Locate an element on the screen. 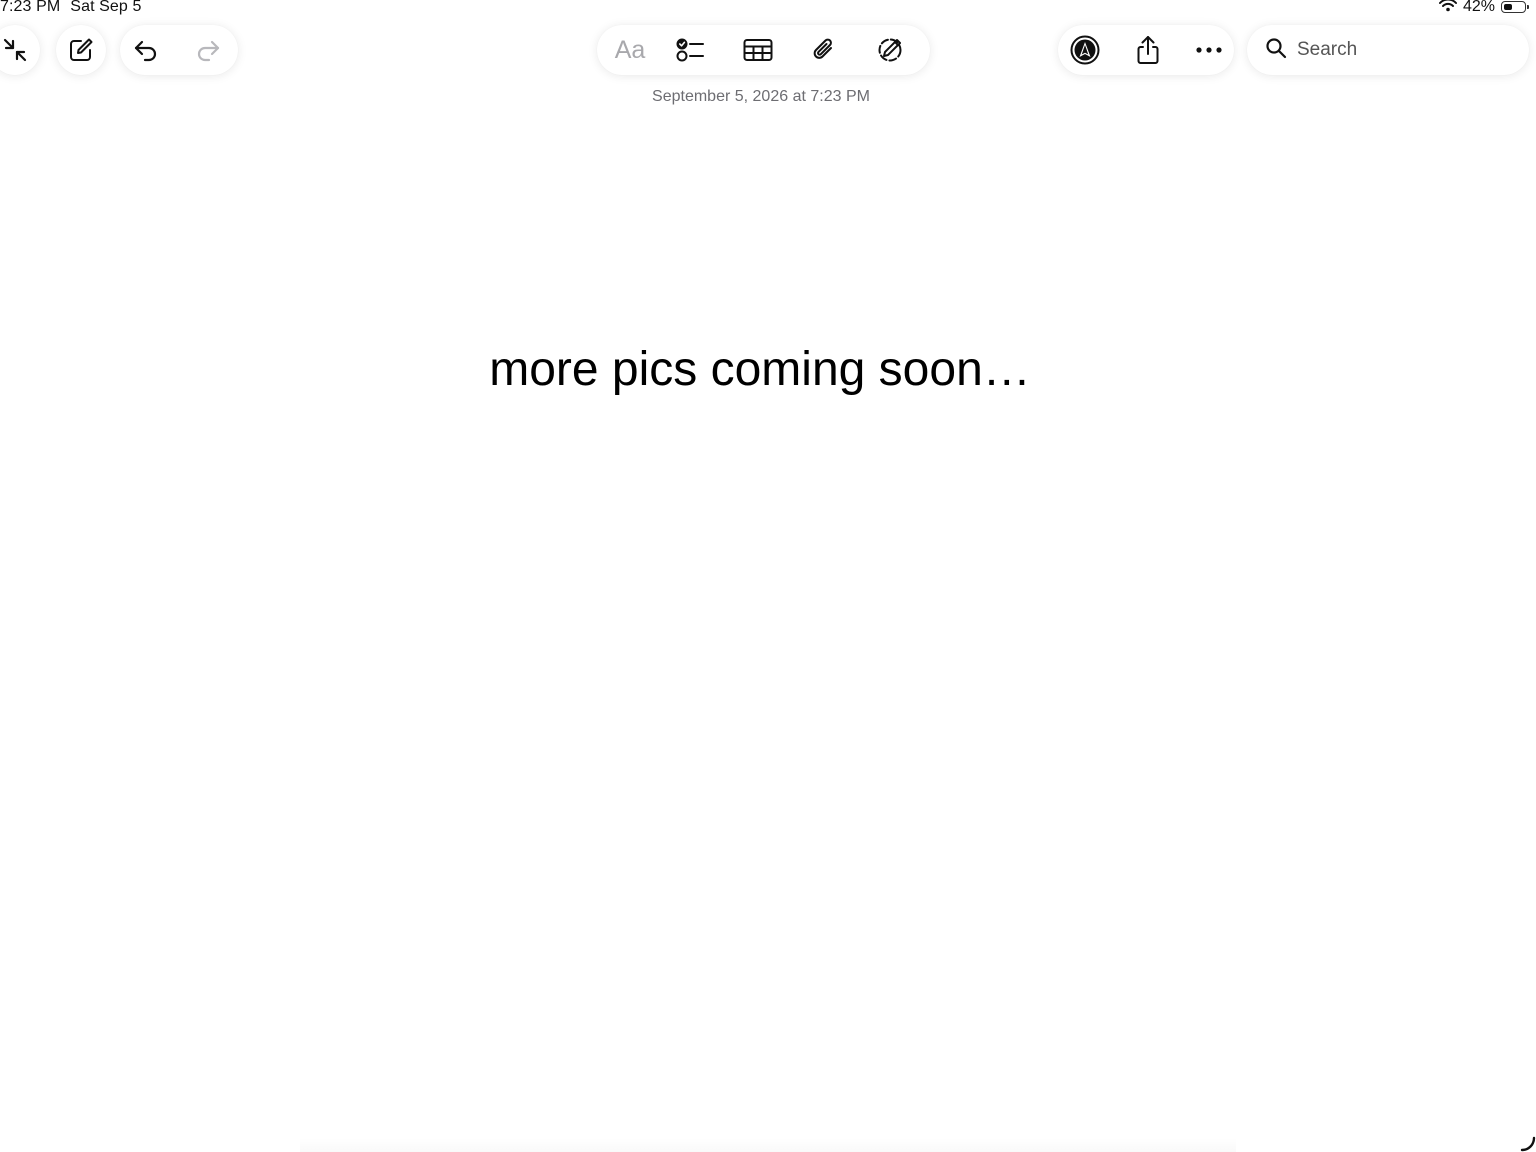  redo-icon is located at coordinates (208, 50).